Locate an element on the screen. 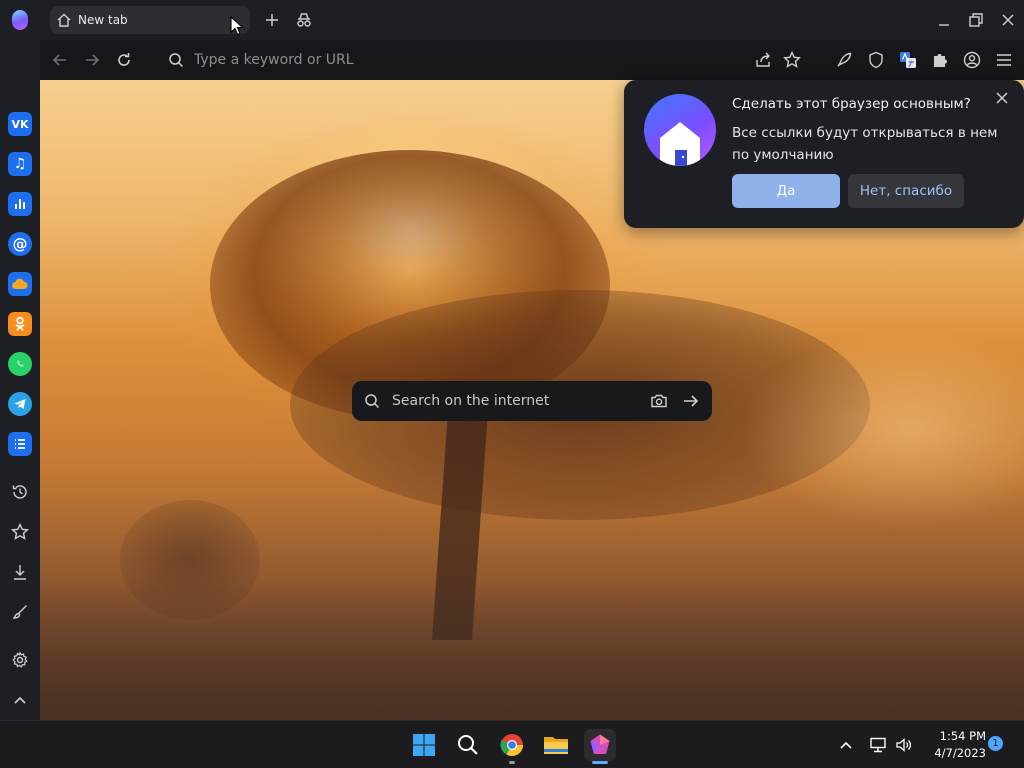 This screenshot has height=768, width=1024. tray-network-button is located at coordinates (878, 745).